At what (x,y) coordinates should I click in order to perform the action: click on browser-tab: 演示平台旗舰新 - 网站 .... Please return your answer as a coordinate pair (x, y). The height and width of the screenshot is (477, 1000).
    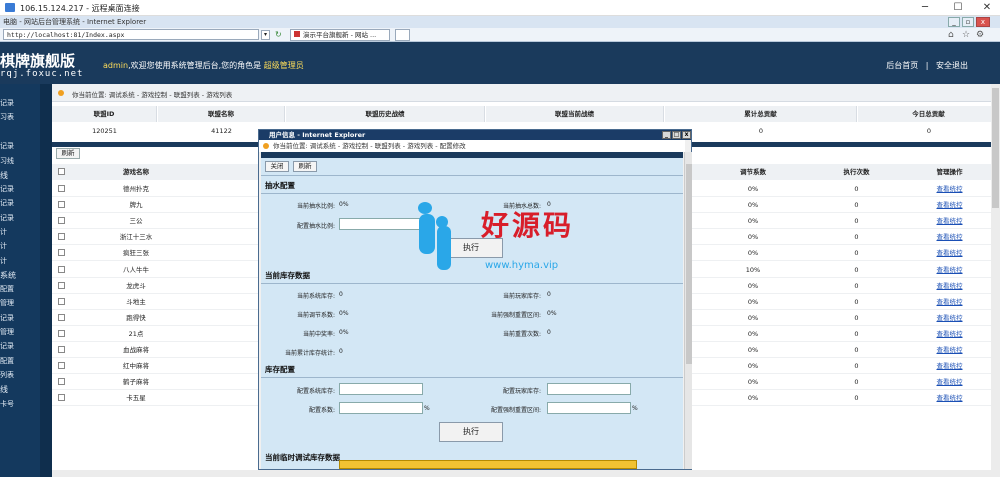
    Looking at the image, I should click on (340, 35).